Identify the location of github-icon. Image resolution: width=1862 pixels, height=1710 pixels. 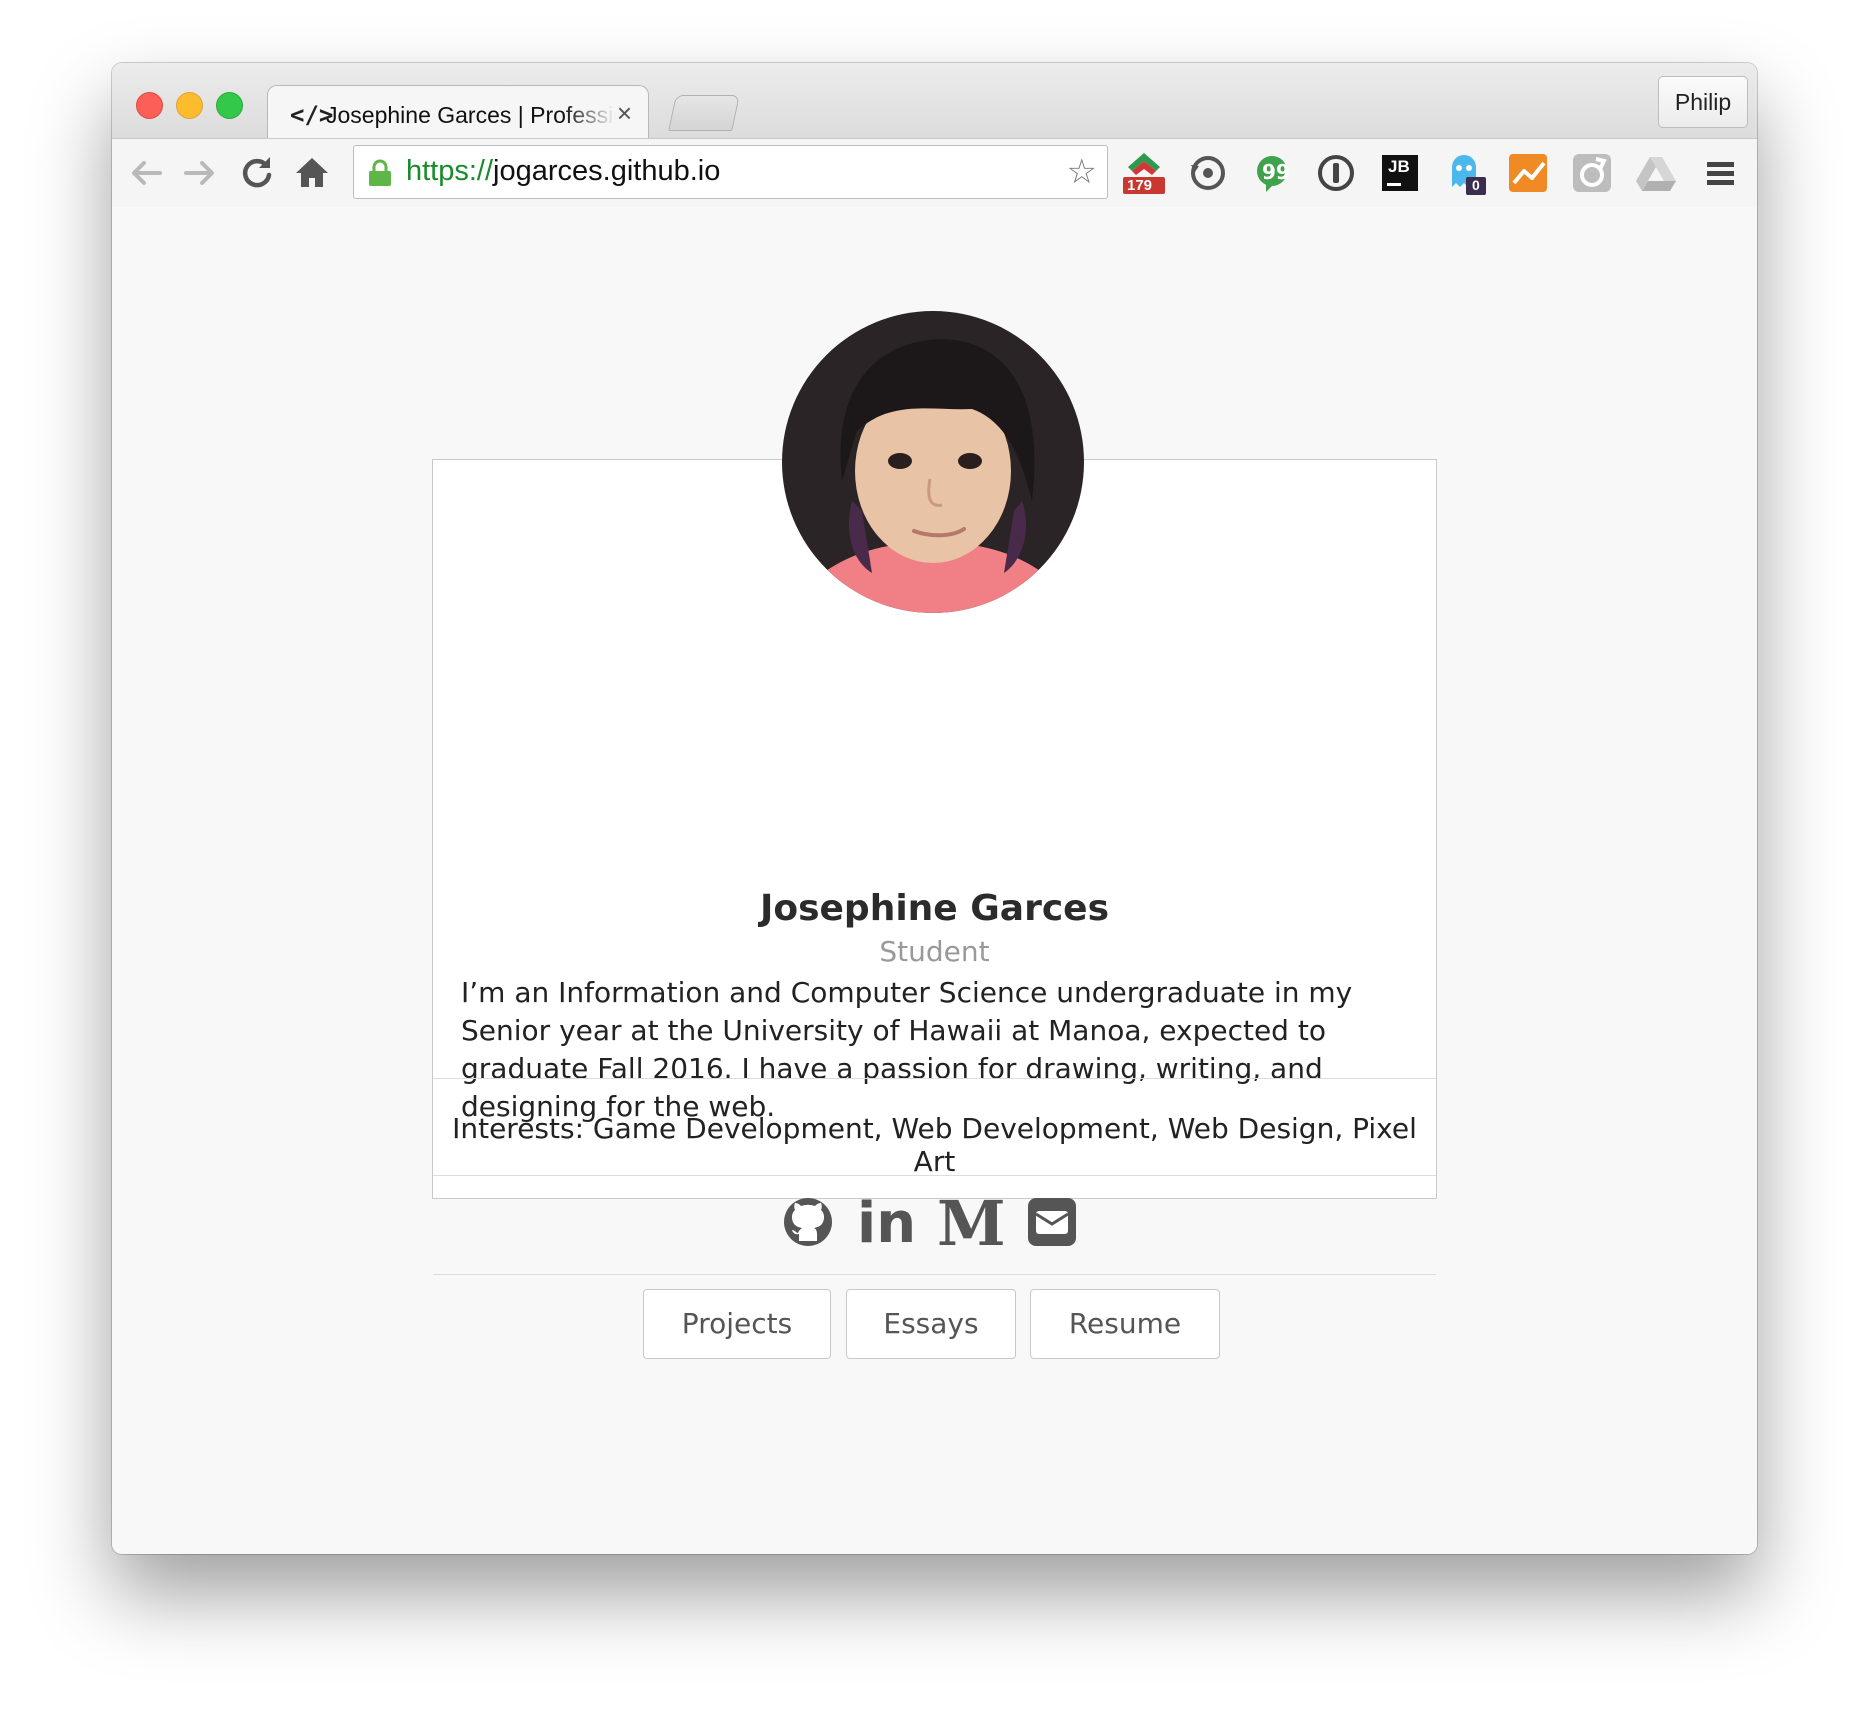
(808, 1224).